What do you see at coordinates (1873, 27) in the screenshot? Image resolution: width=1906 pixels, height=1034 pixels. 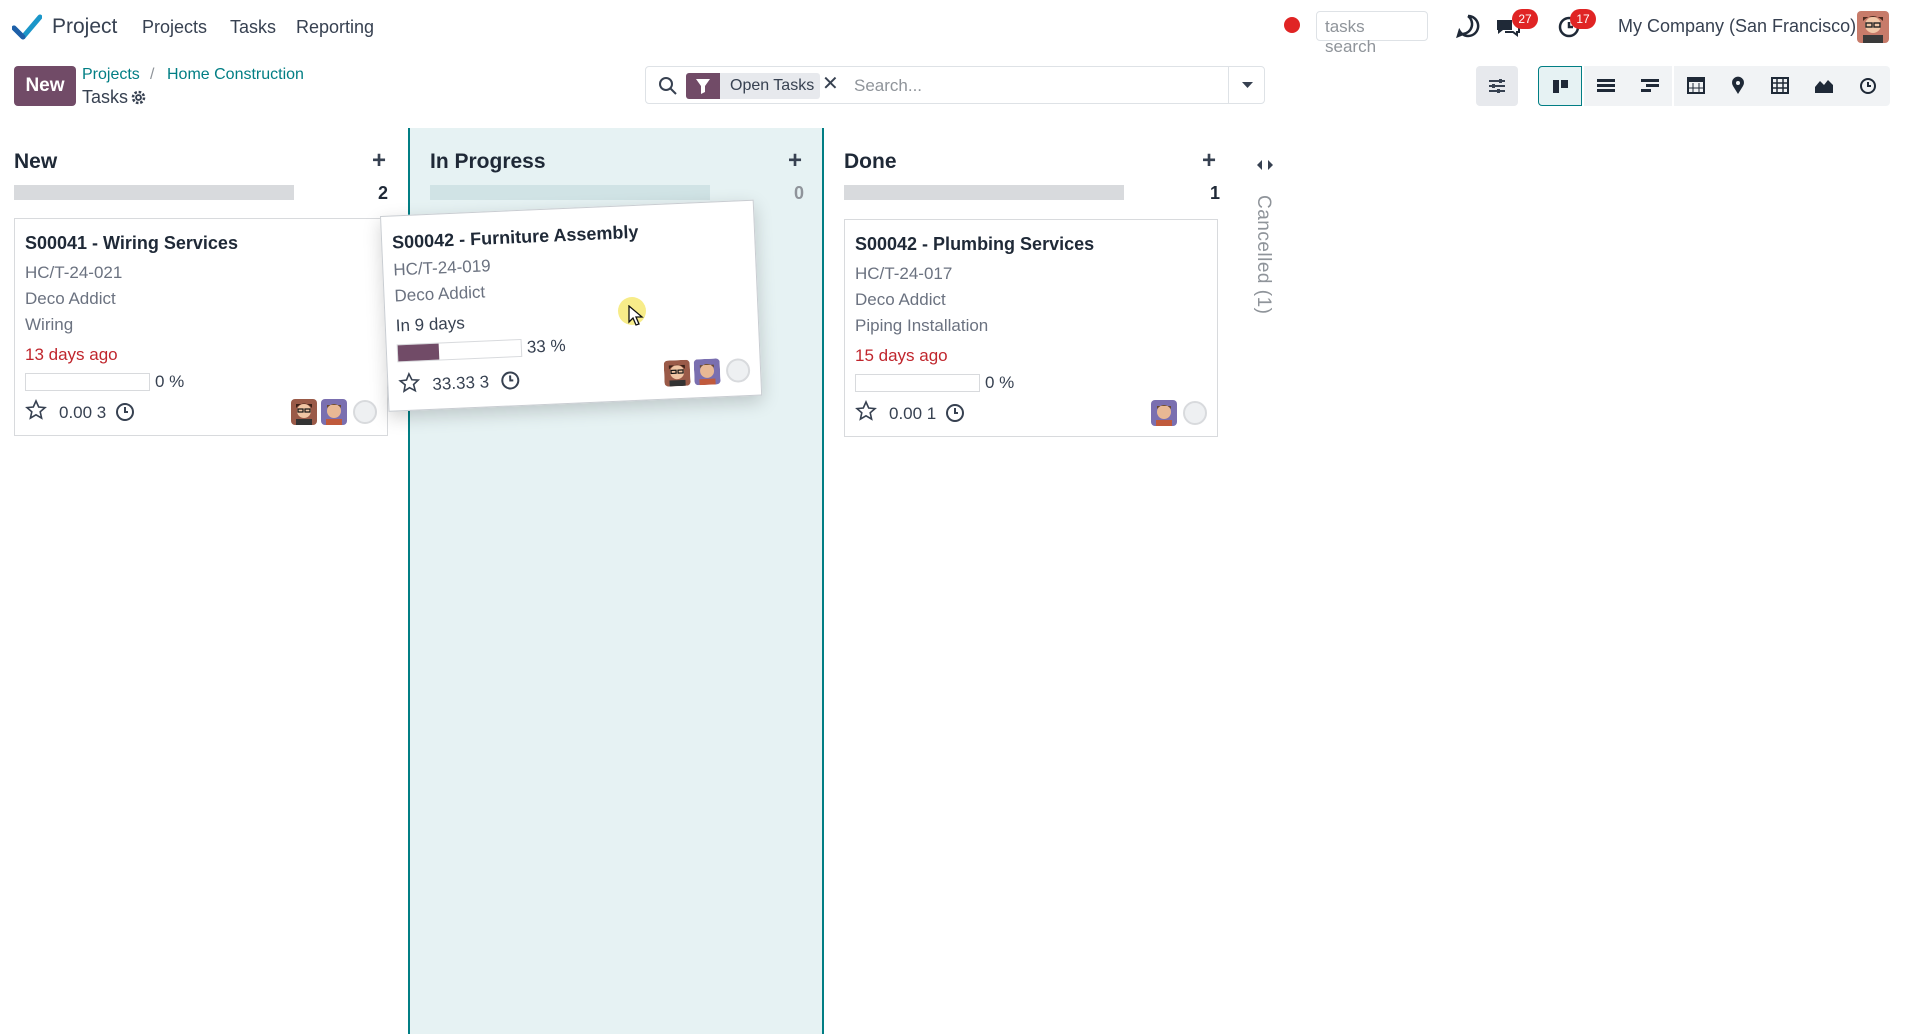 I see `user-avatar` at bounding box center [1873, 27].